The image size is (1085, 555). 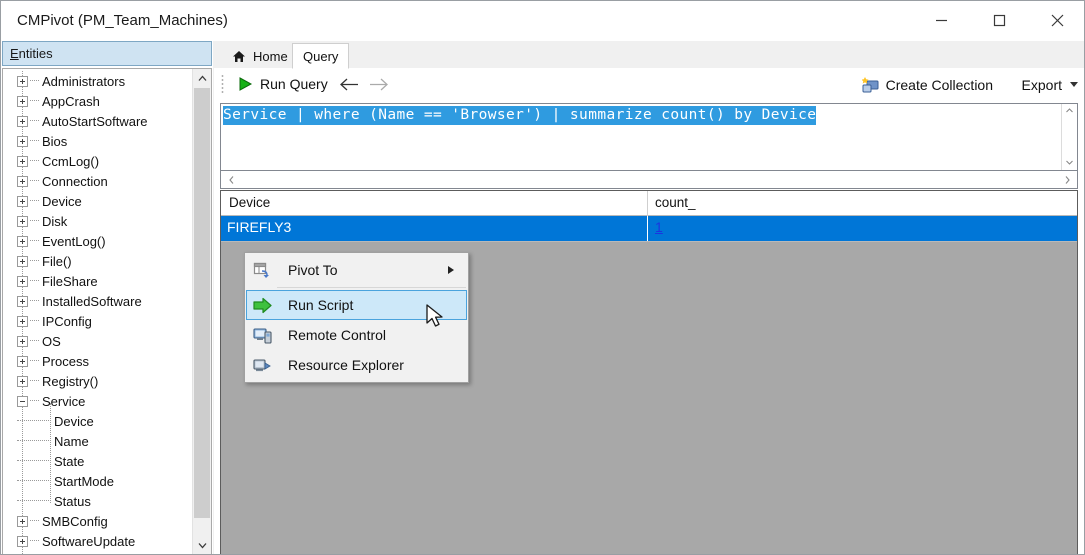 I want to click on editor-vertical-scrollbar, so click(x=1069, y=137).